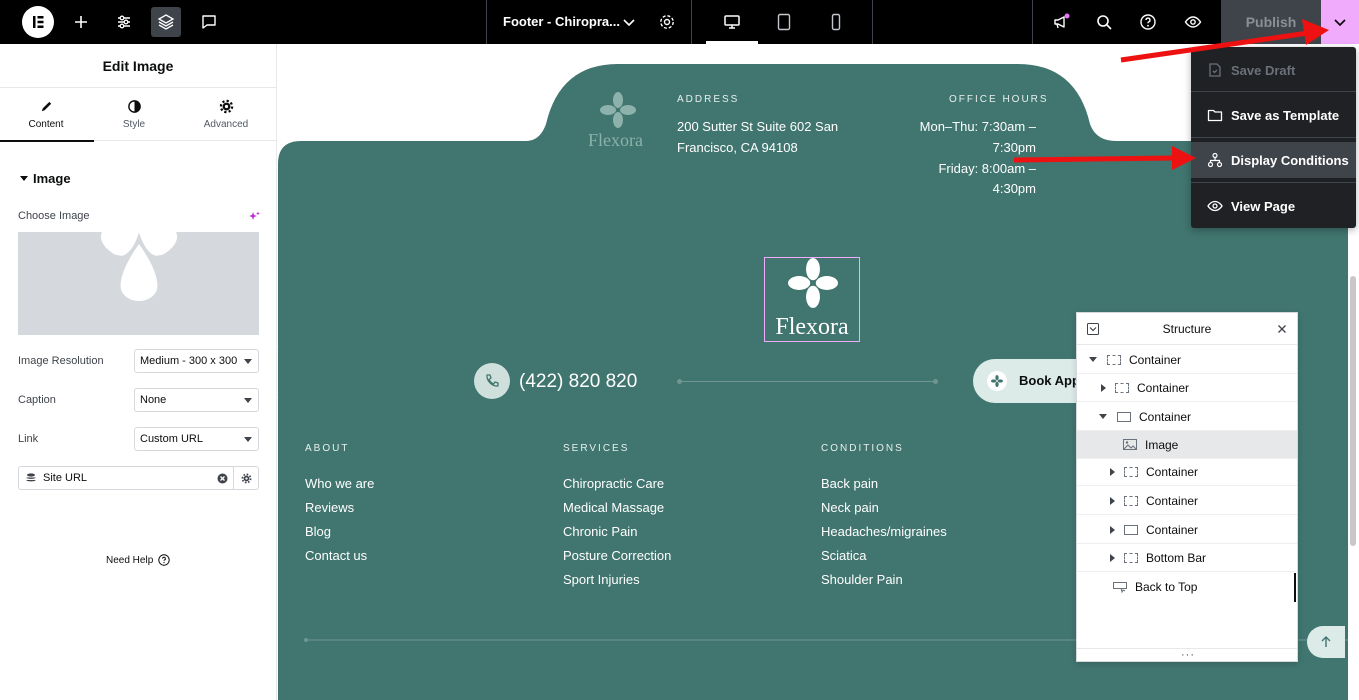 This screenshot has width=1359, height=700. What do you see at coordinates (196, 400) in the screenshot?
I see `caption-select: None` at bounding box center [196, 400].